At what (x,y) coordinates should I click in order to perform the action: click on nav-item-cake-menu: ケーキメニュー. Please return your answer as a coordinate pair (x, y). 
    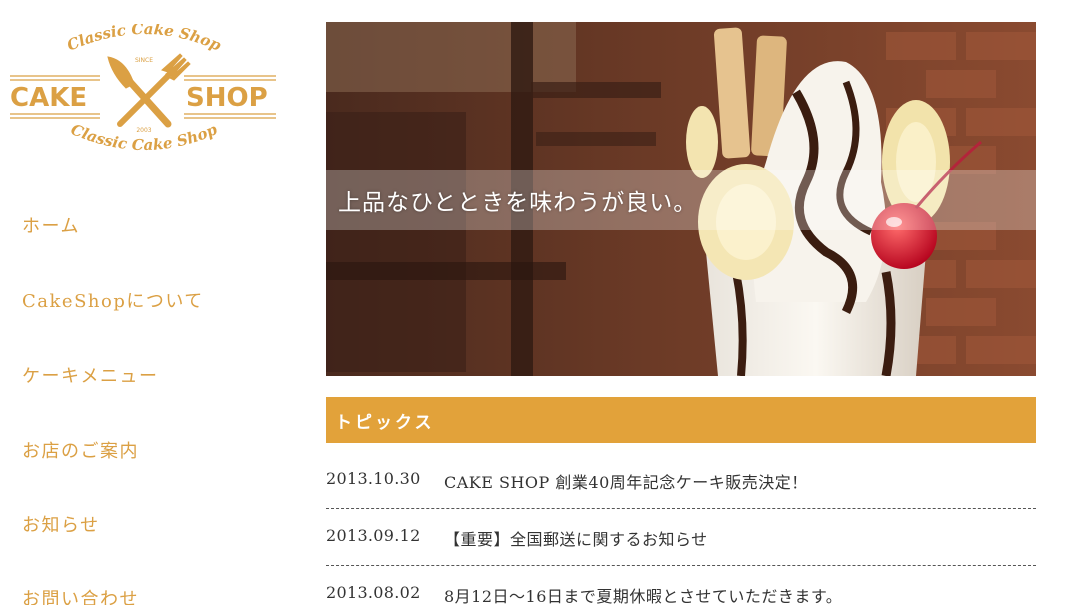
    Looking at the image, I should click on (90, 375).